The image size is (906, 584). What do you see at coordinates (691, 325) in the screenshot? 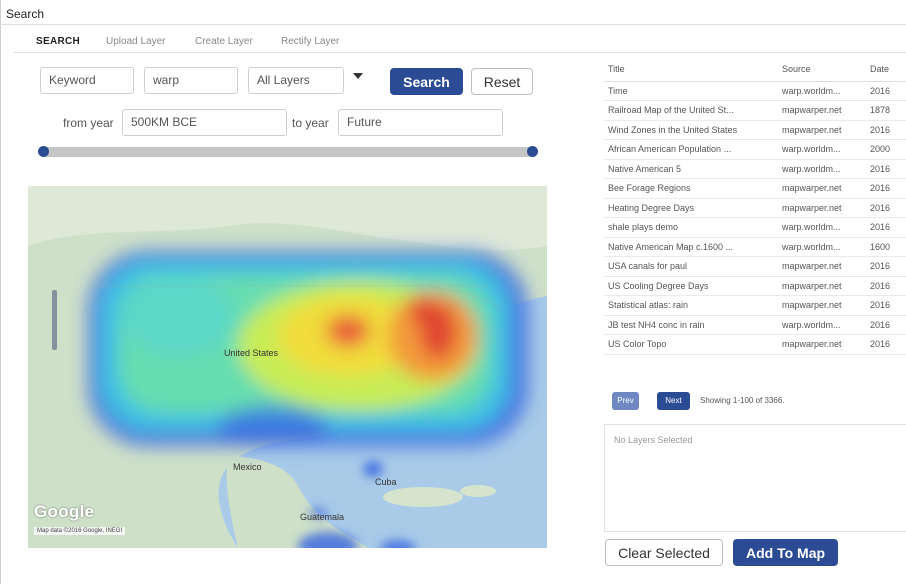
I see `row-title: JB test NH4 conc in rain` at bounding box center [691, 325].